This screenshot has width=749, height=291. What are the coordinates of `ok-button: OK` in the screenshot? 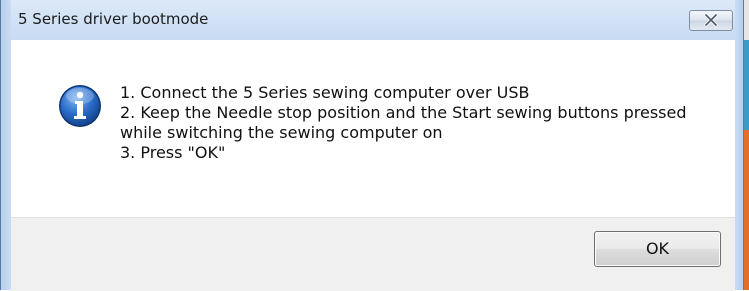 It's located at (657, 249).